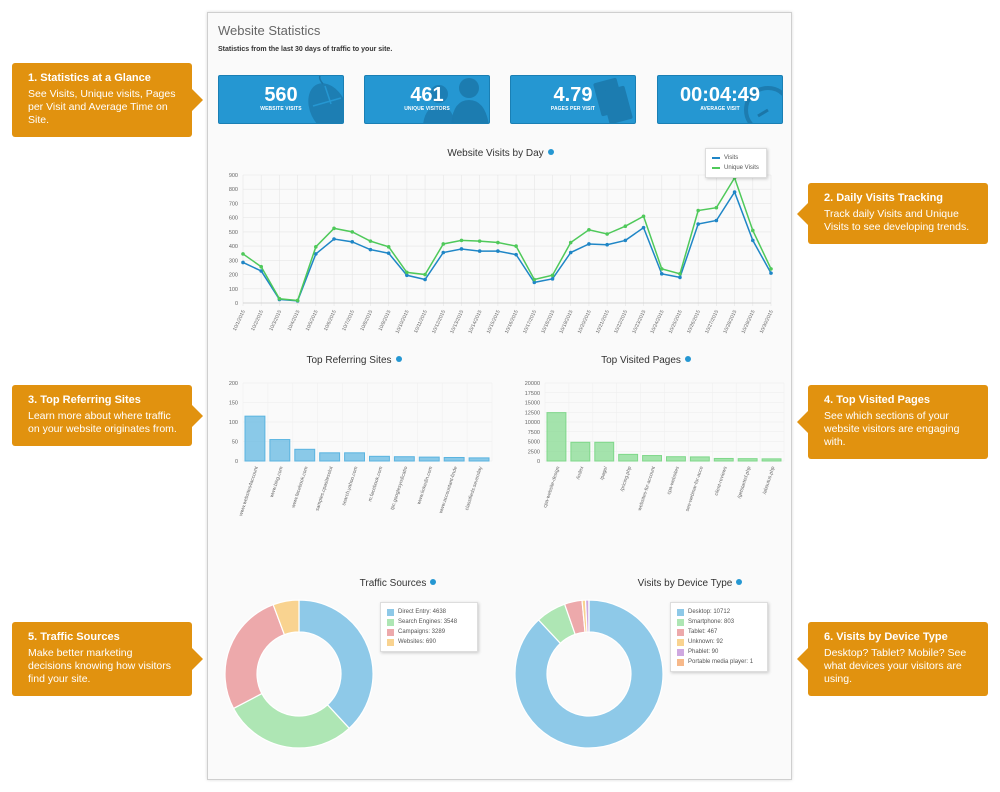  What do you see at coordinates (417, 642) in the screenshot?
I see `legend-label: Websites: 690` at bounding box center [417, 642].